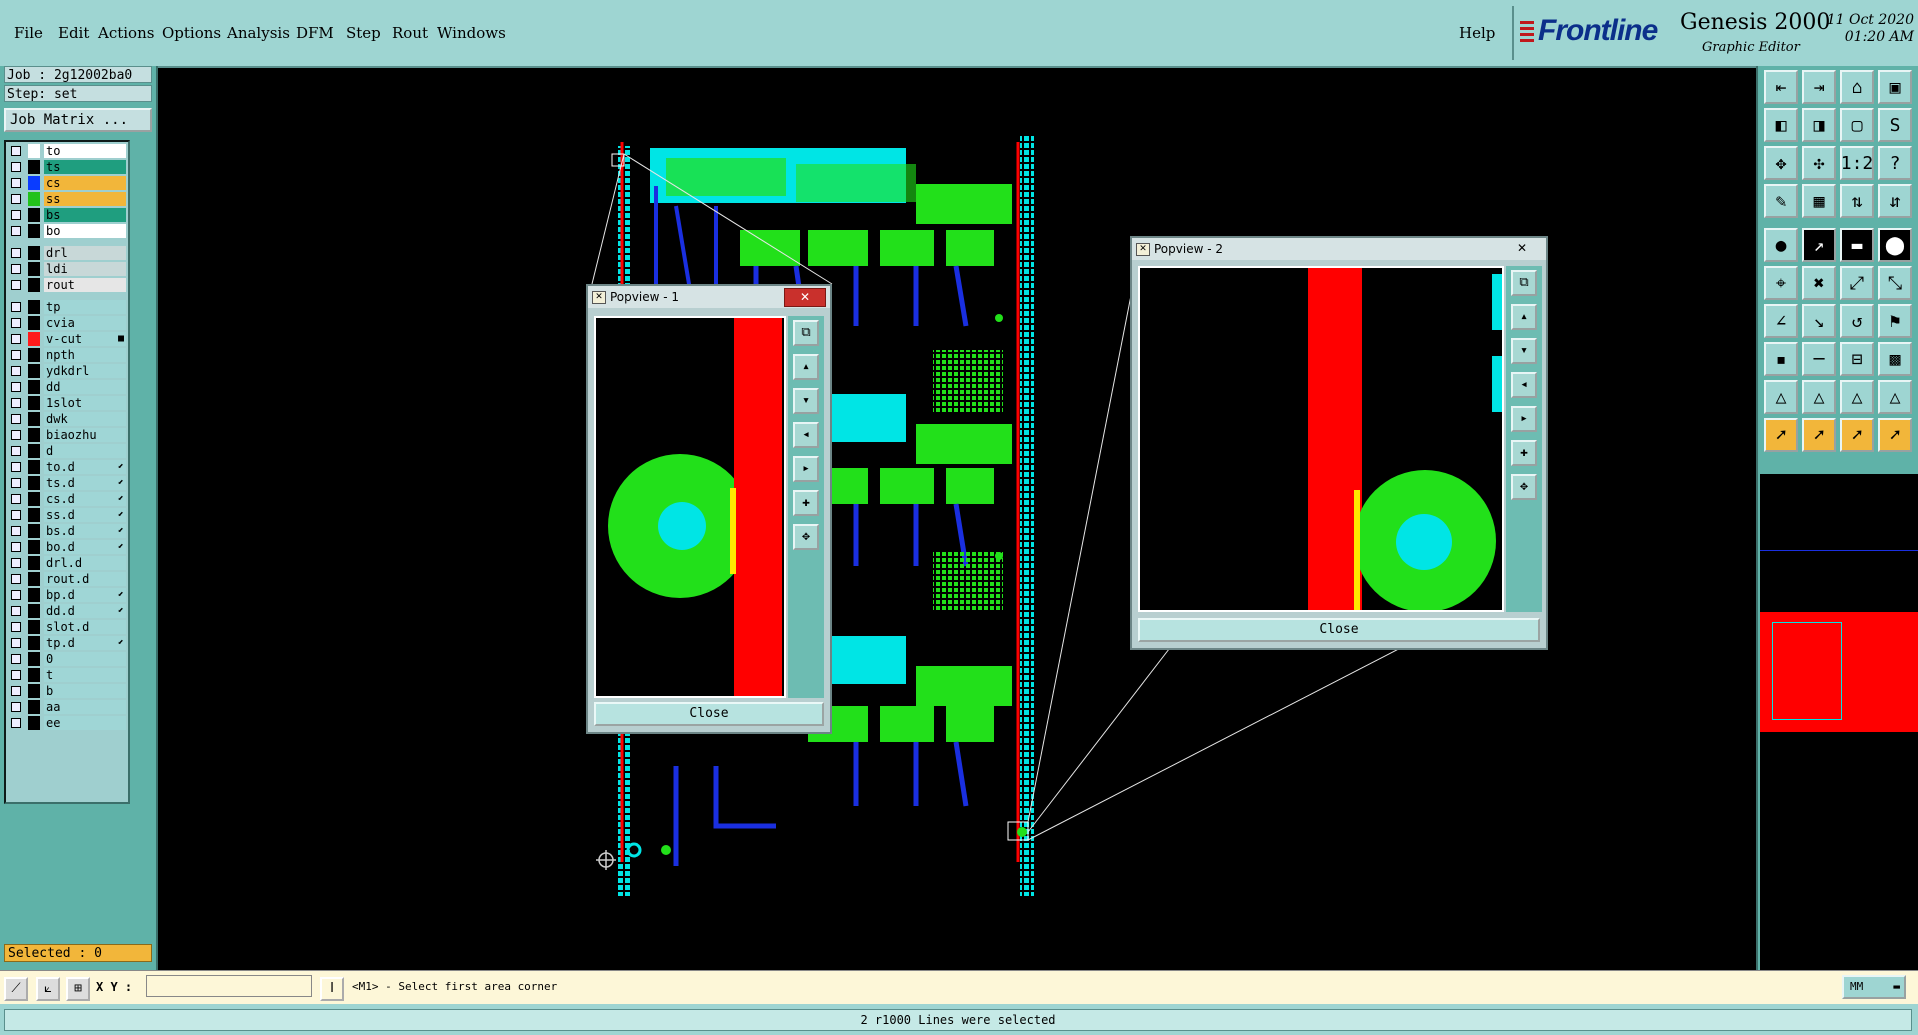 The image size is (1918, 1035). I want to click on flag-icon: ⚑, so click(1895, 321).